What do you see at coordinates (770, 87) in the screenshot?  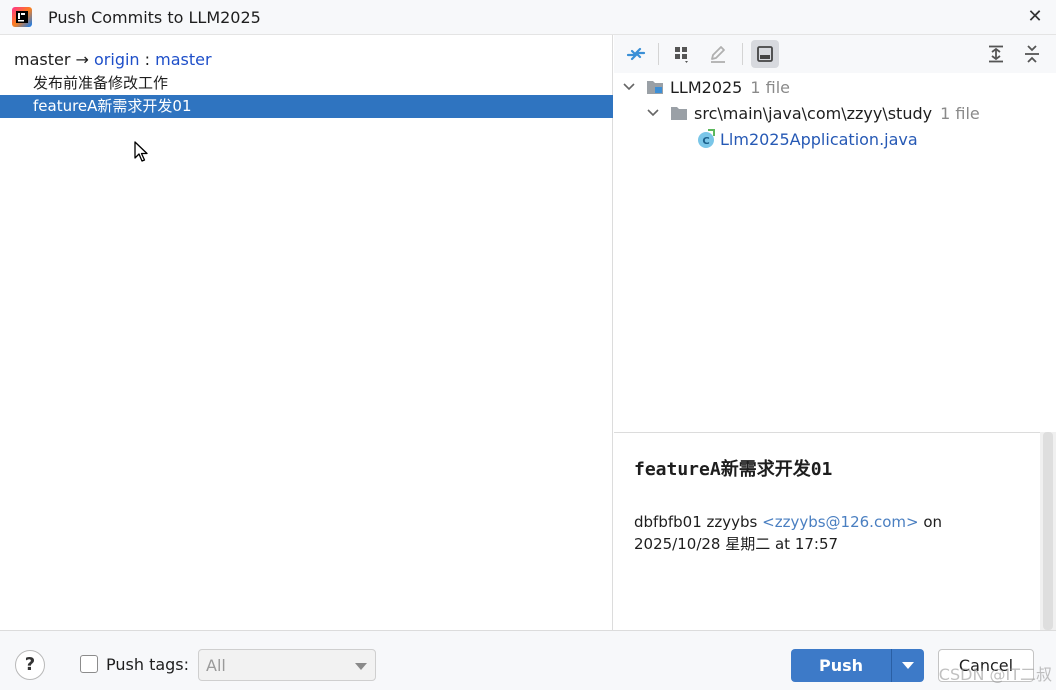 I see `root-file-count: 1 file` at bounding box center [770, 87].